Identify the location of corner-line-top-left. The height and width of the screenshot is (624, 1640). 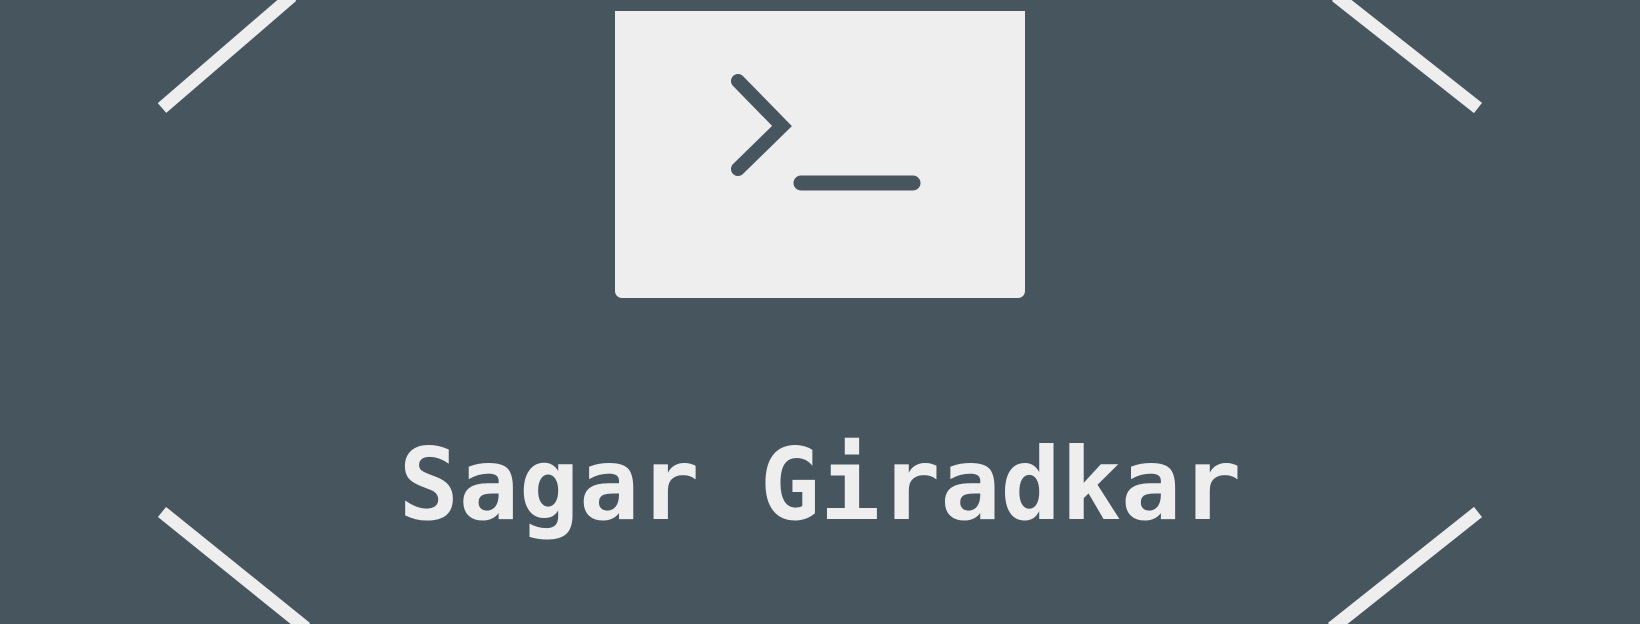
(227, 56).